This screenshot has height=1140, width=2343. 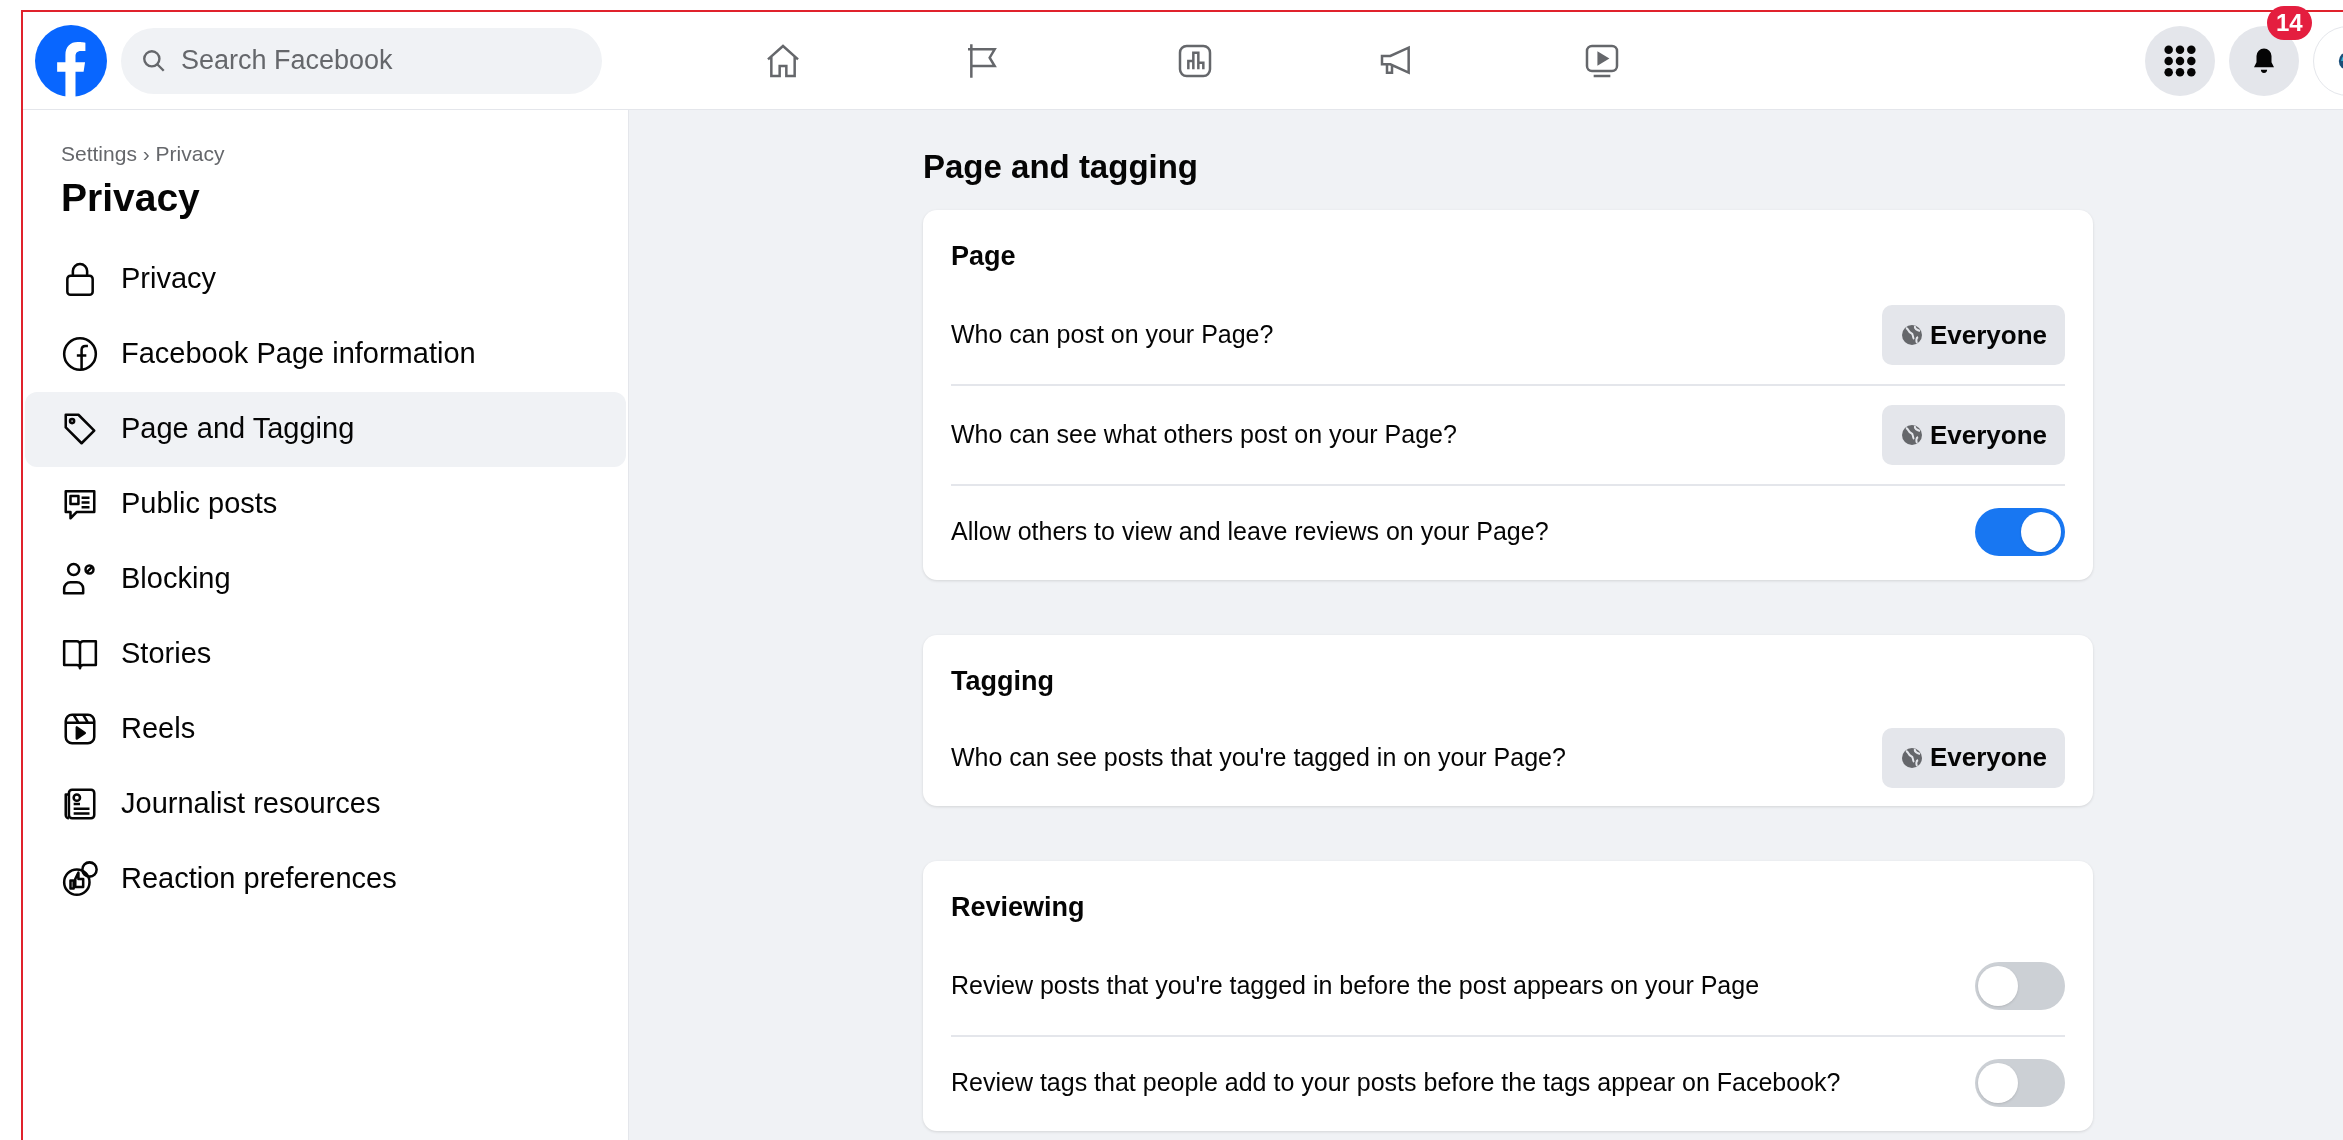 I want to click on sidebar-item: Public posts, so click(x=325, y=504).